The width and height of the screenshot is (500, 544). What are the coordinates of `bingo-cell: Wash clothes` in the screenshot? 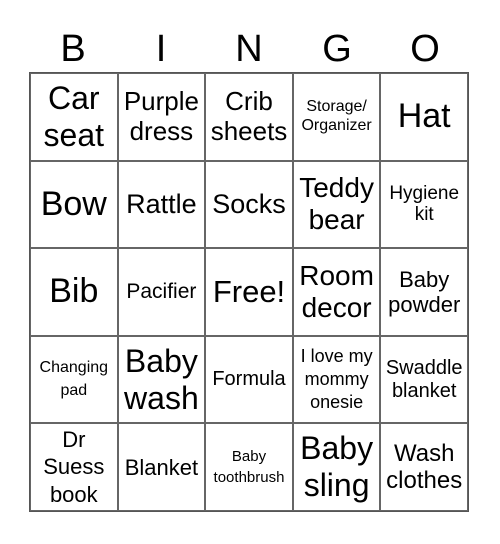 It's located at (424, 467).